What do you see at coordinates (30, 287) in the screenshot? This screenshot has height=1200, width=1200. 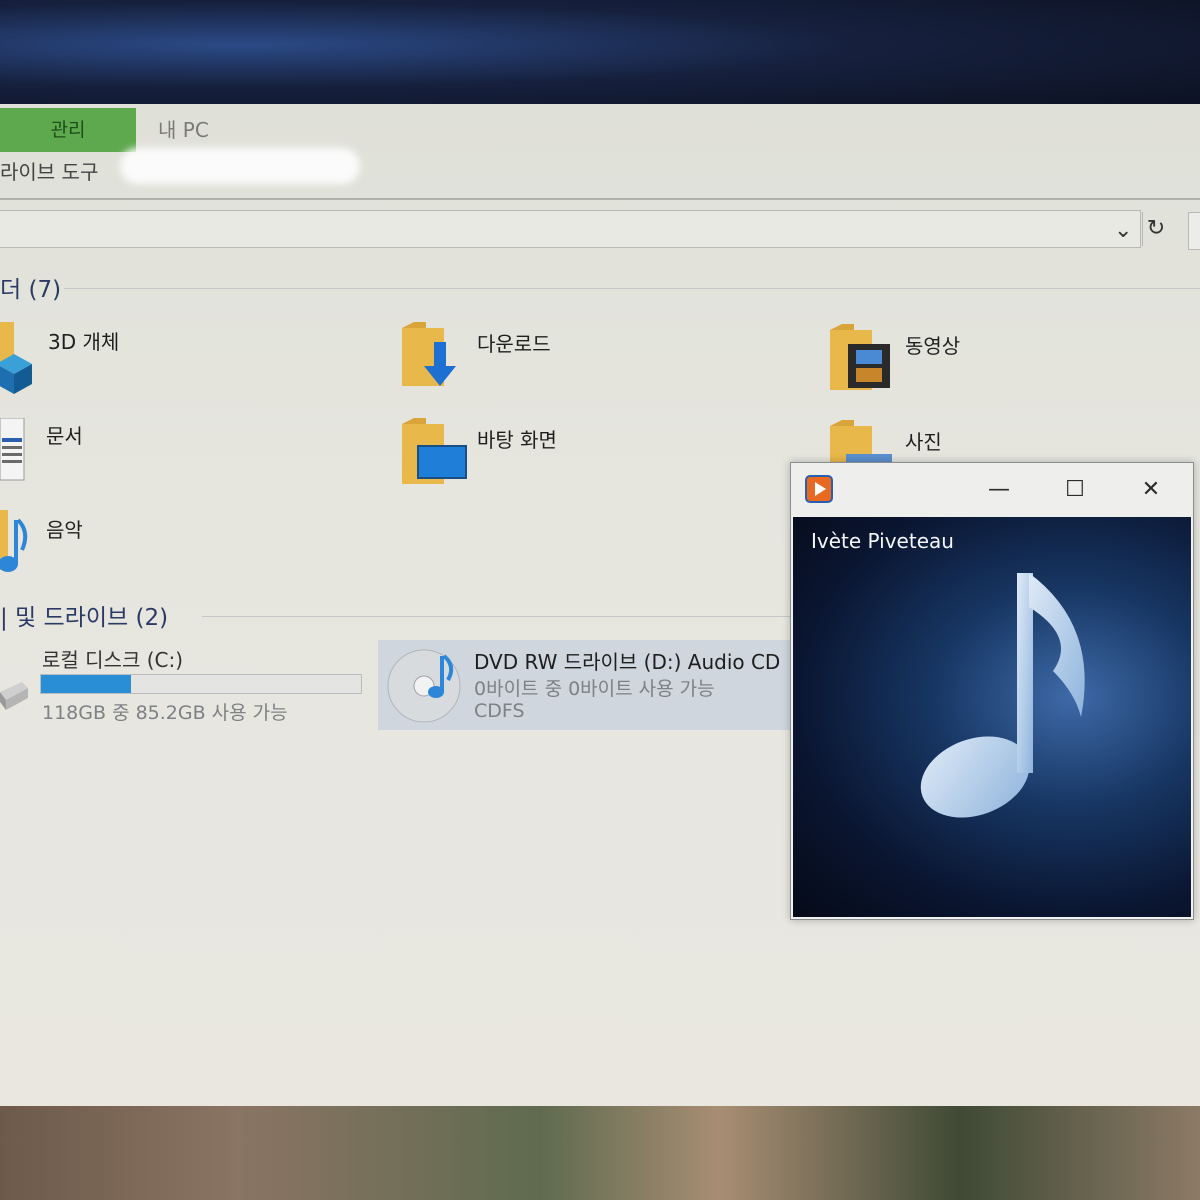 I see `folders-group-title: 더 (7)` at bounding box center [30, 287].